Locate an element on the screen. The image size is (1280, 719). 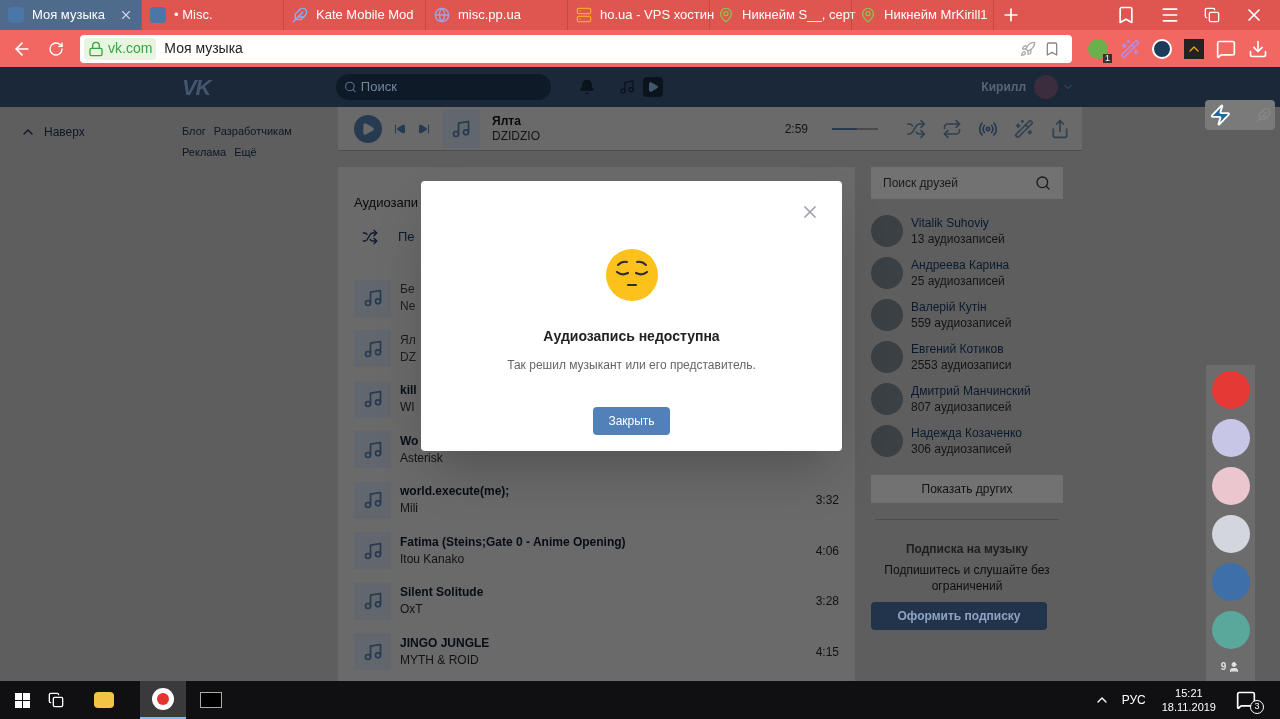
track-title: world.execute(me); is located at coordinates (455, 492).